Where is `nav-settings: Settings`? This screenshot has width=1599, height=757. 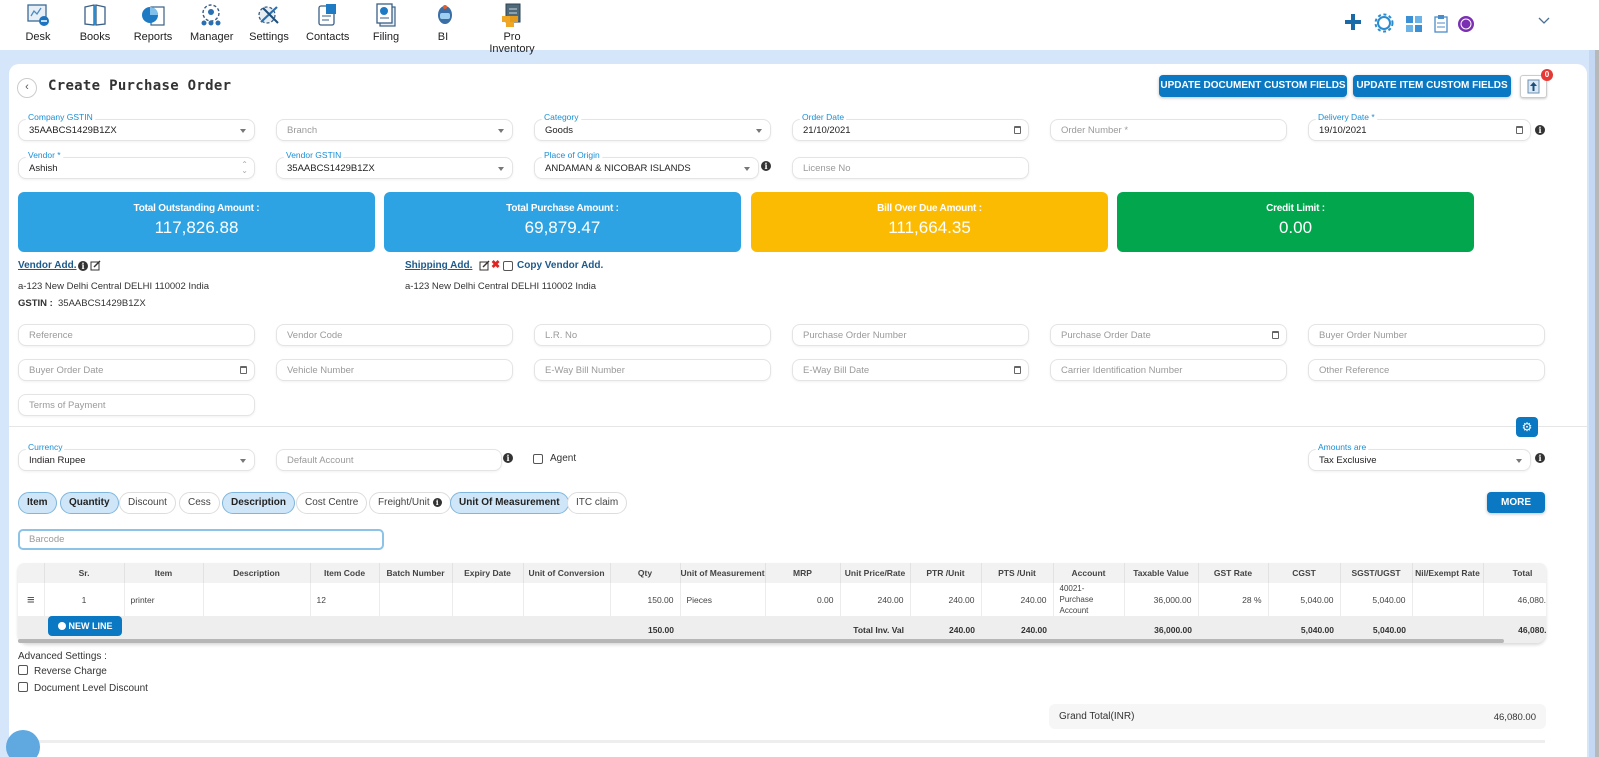 nav-settings: Settings is located at coordinates (269, 22).